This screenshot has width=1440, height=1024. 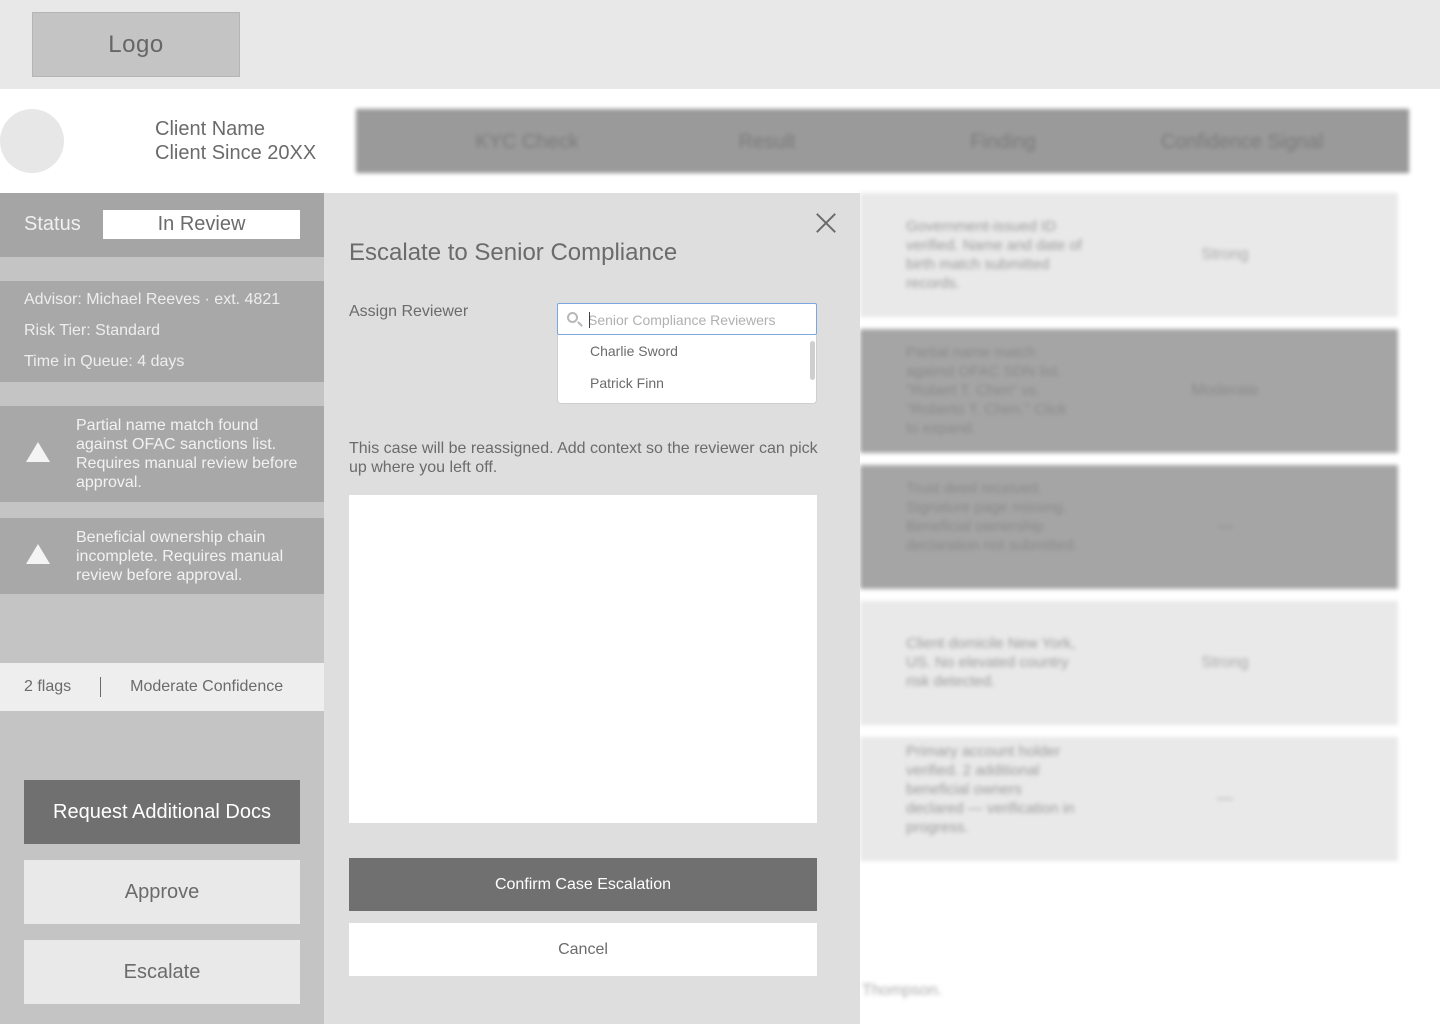 I want to click on reviewer-search-input, so click(x=699, y=320).